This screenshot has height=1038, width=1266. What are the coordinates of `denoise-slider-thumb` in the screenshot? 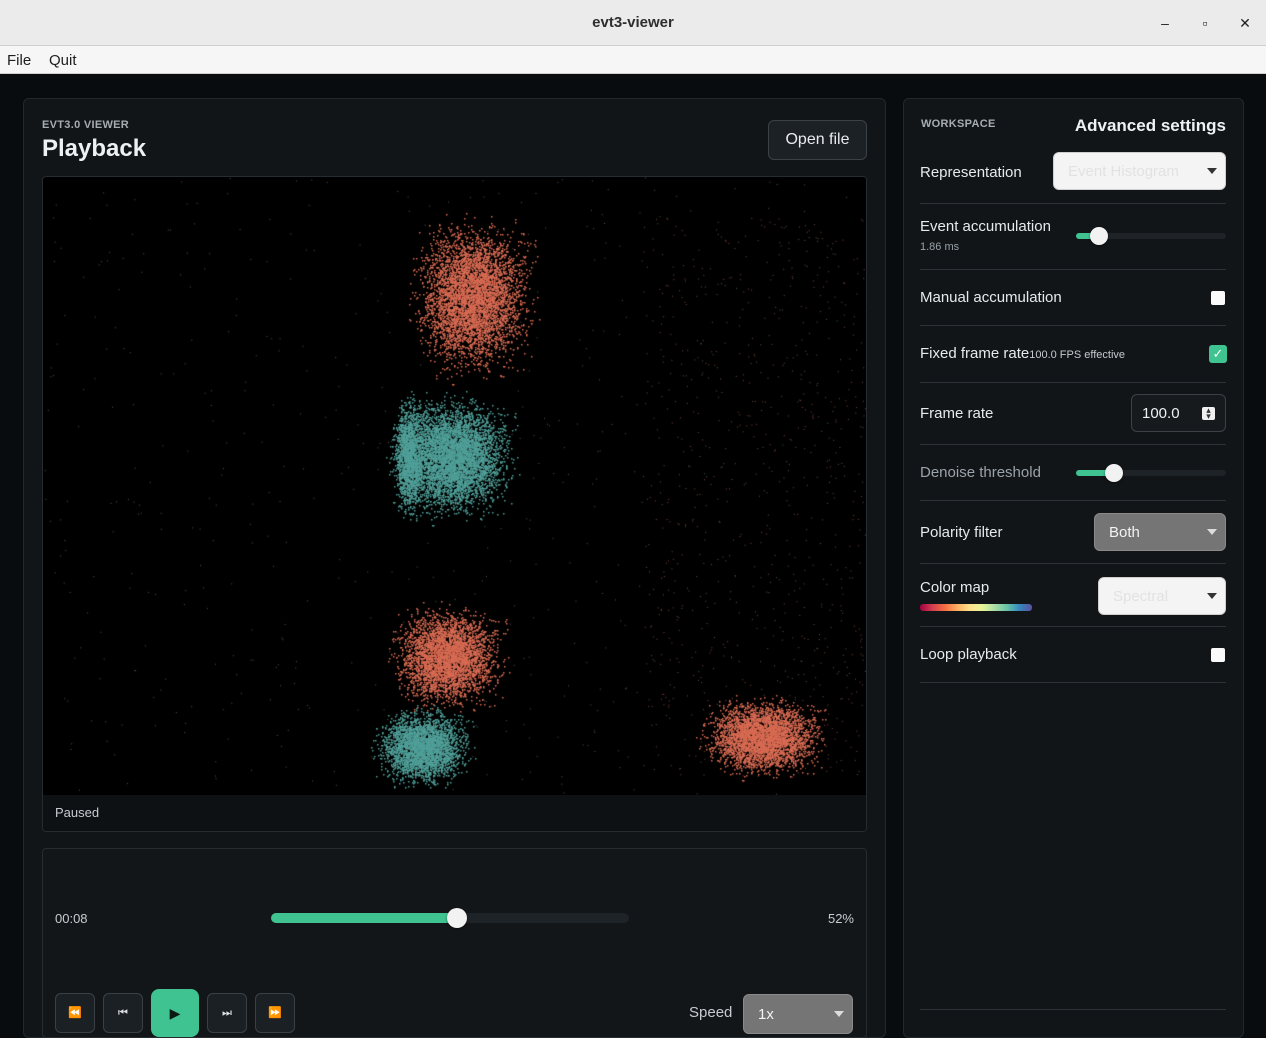 It's located at (1114, 473).